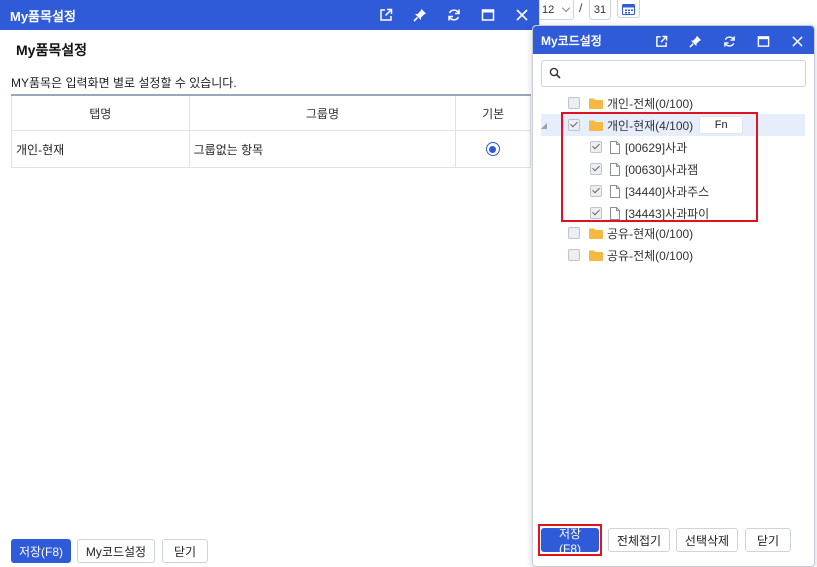  I want to click on cell-group: 그룹없는 항목, so click(322, 149).